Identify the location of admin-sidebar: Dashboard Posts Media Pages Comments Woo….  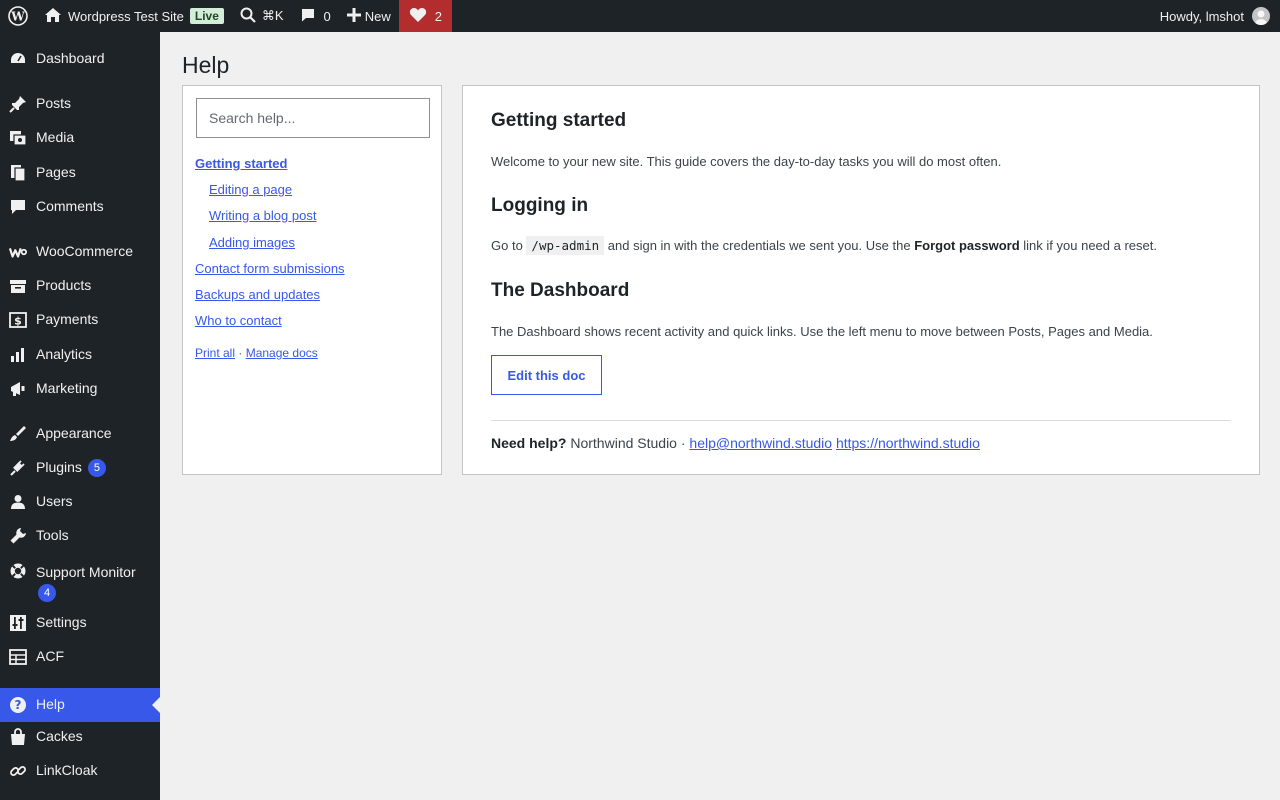
(80, 416).